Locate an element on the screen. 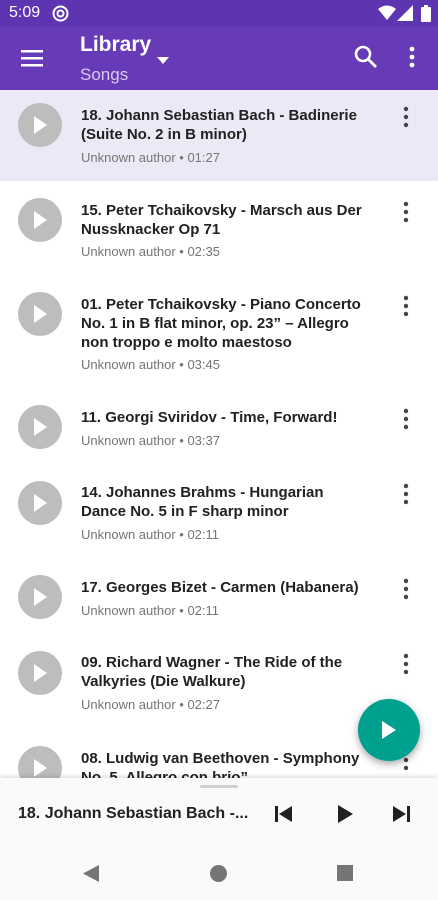  song-meta: Unknown author • 02:27 is located at coordinates (150, 704).